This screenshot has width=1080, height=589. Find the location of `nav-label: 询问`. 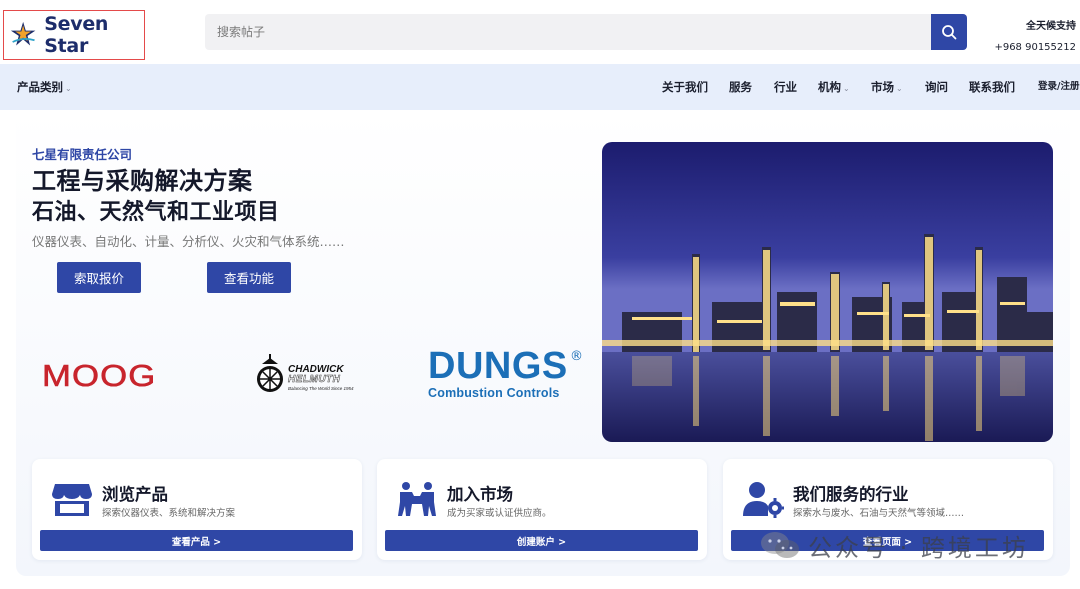

nav-label: 询问 is located at coordinates (936, 87).